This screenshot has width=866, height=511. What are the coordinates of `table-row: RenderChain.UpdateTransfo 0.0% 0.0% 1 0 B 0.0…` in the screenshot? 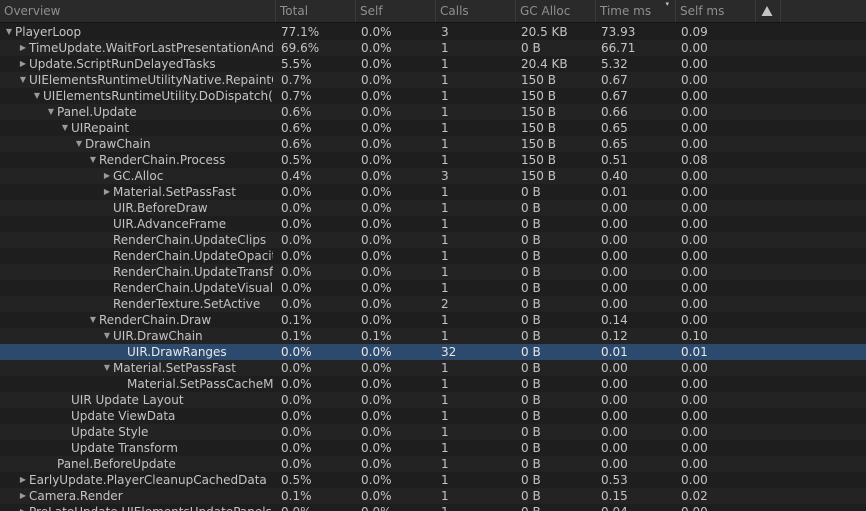 It's located at (433, 272).